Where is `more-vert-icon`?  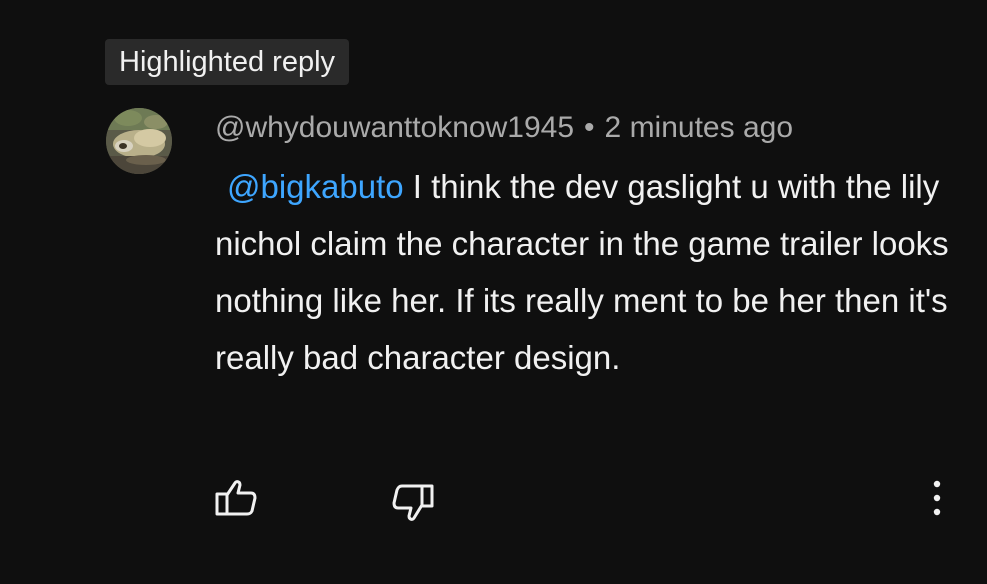 more-vert-icon is located at coordinates (937, 498).